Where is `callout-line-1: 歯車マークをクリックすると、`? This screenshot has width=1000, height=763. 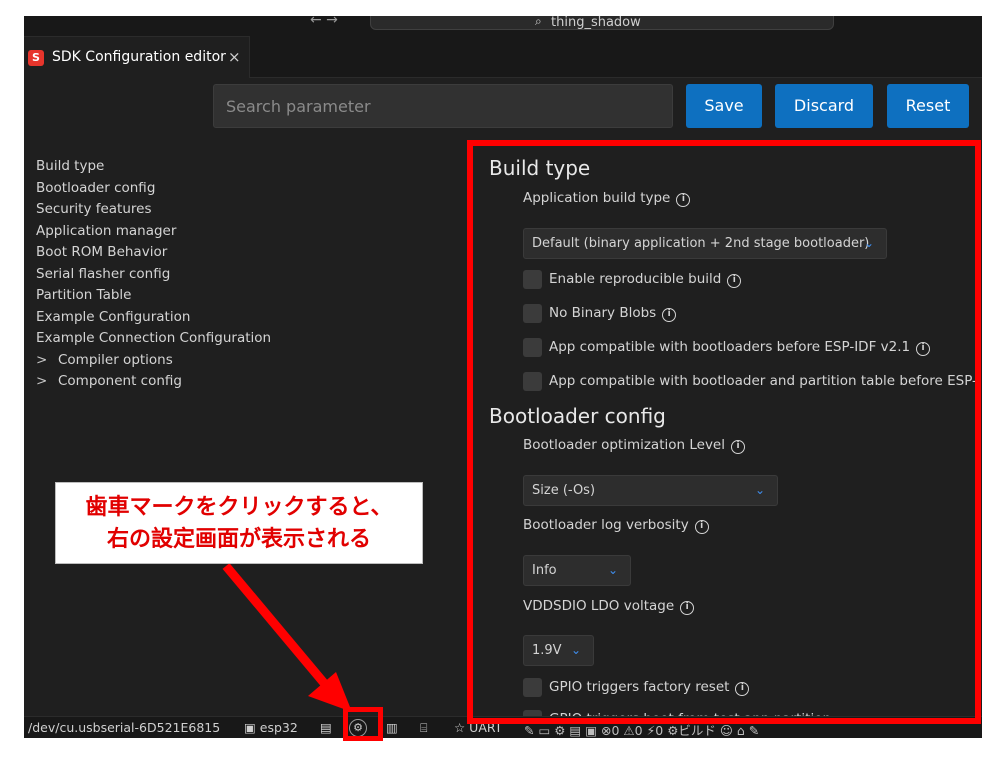
callout-line-1: 歯車マークをクリックすると、 is located at coordinates (239, 507).